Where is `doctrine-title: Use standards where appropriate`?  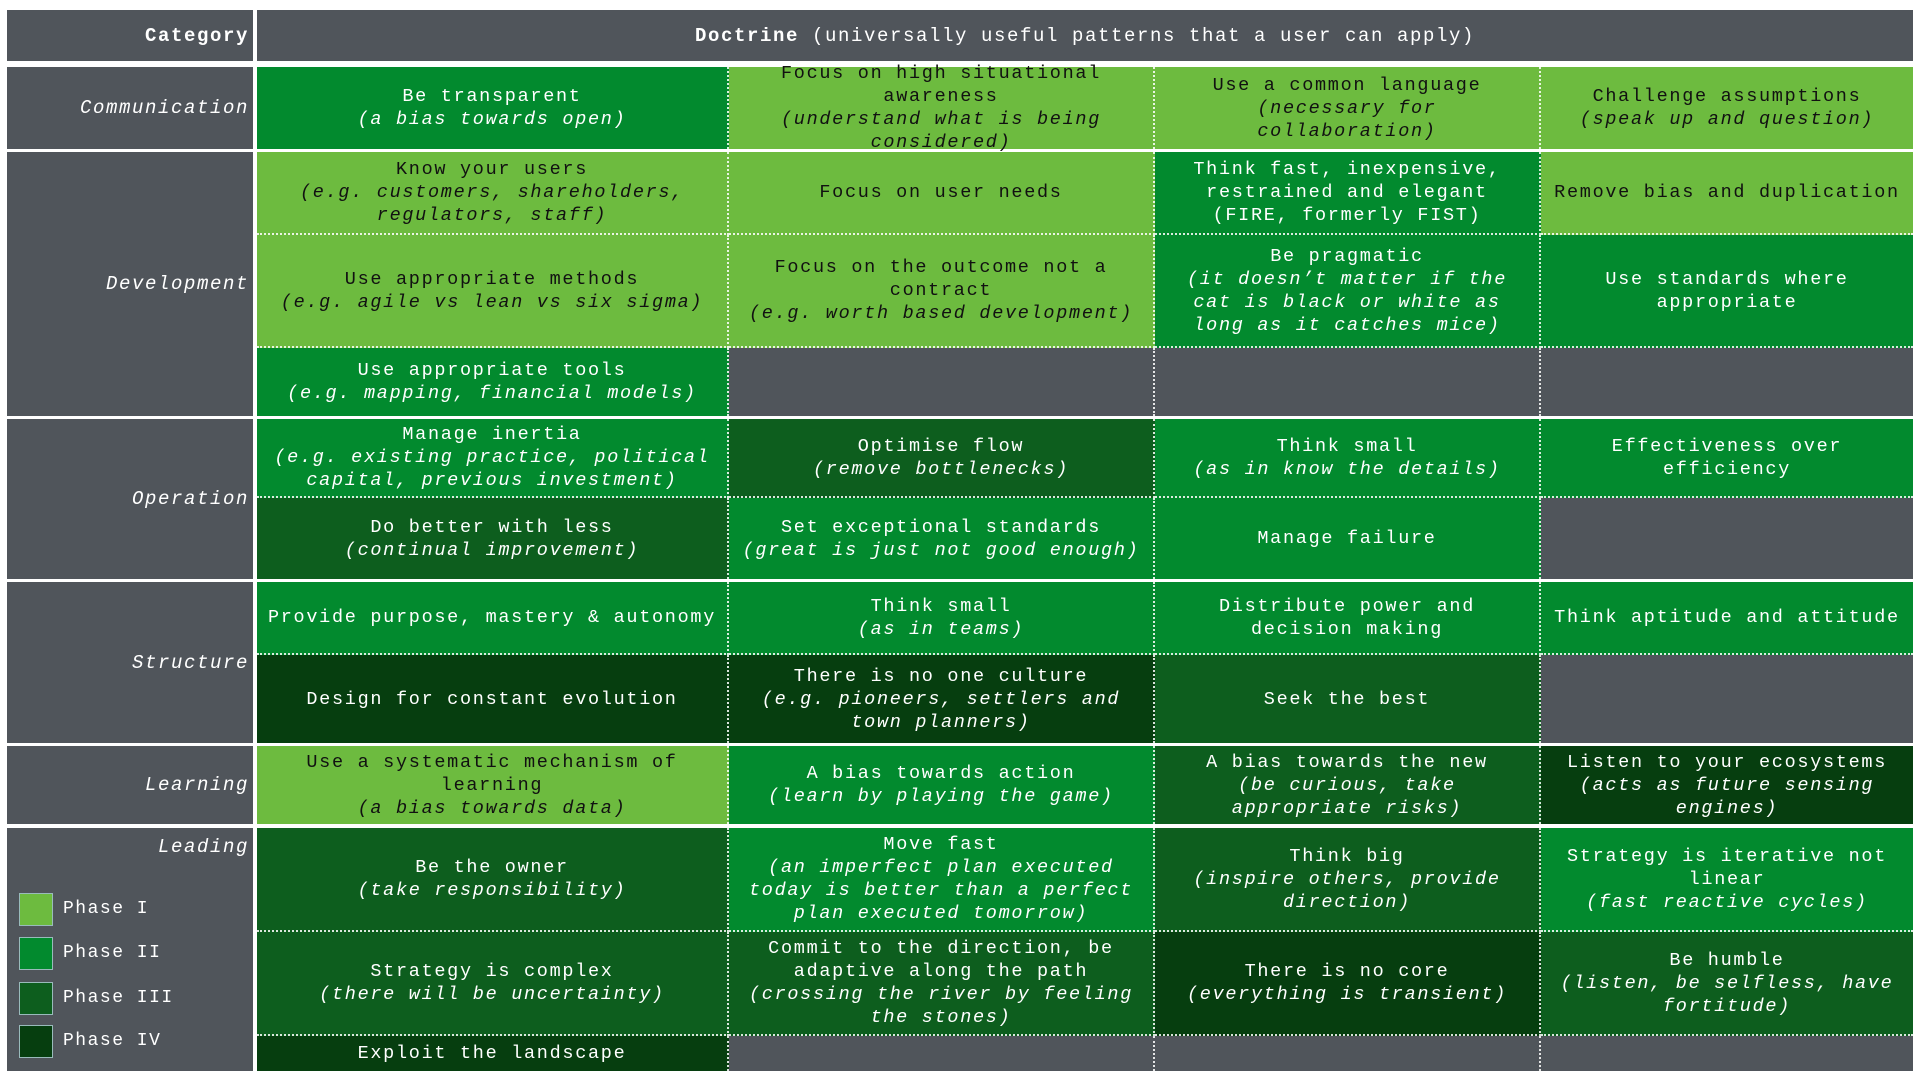 doctrine-title: Use standards where appropriate is located at coordinates (1727, 290).